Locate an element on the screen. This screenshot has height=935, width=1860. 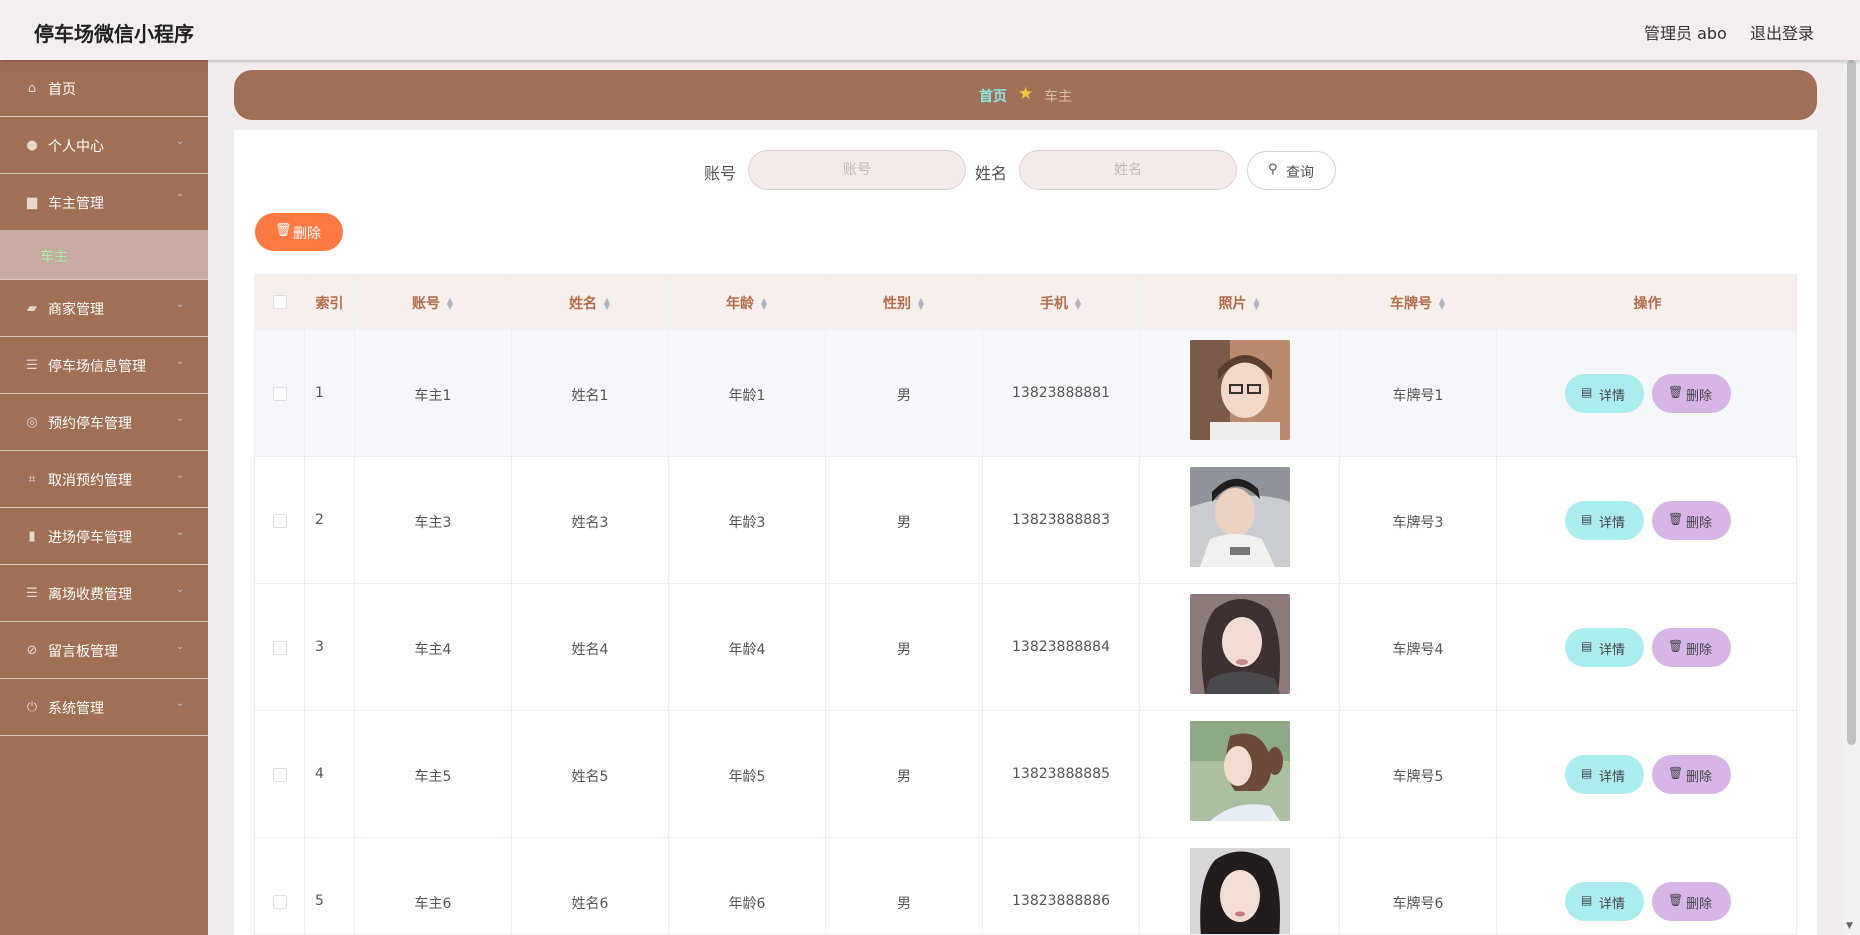
select-all-checkbox is located at coordinates (280, 302).